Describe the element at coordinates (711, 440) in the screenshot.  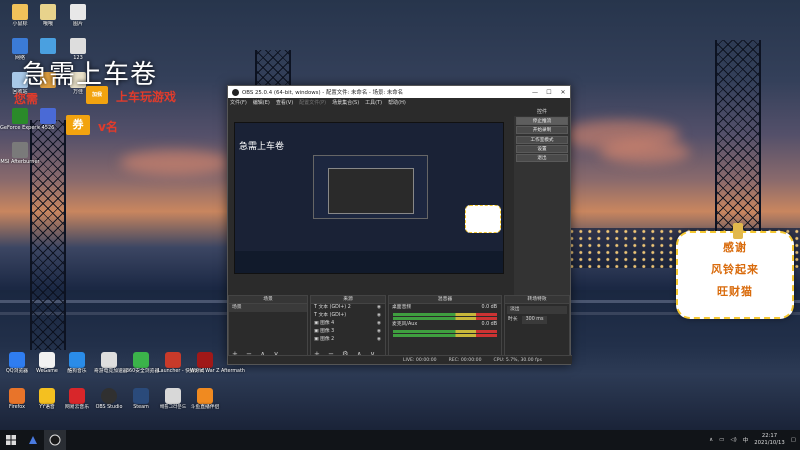
I see `tray-chevron-up-icon: ∧` at that location.